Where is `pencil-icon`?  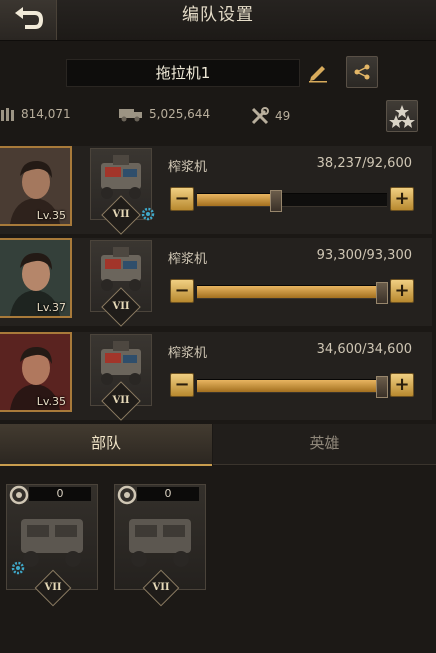
pencil-icon is located at coordinates (318, 74).